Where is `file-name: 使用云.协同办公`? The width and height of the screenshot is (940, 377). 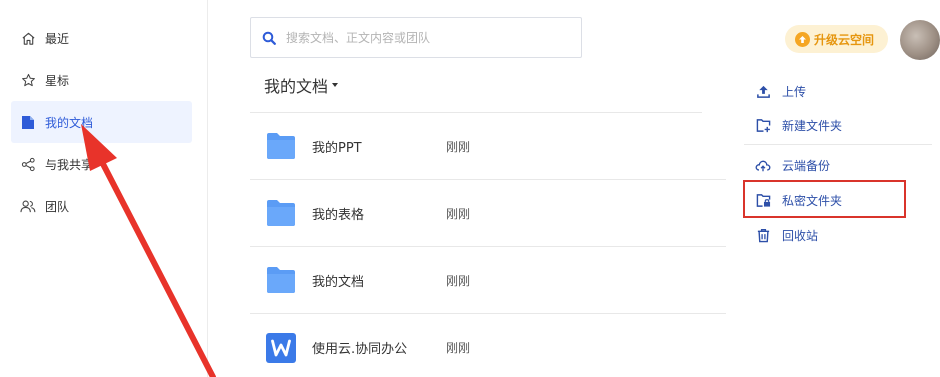 file-name: 使用云.协同办公 is located at coordinates (360, 349).